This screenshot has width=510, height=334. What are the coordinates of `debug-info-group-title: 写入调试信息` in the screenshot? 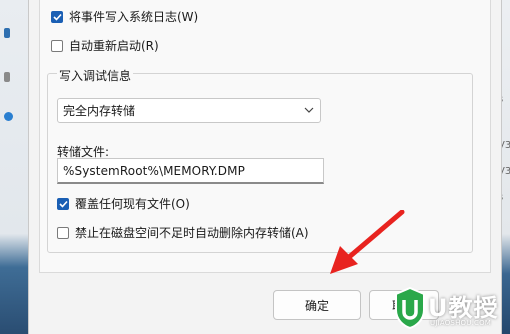 It's located at (95, 75).